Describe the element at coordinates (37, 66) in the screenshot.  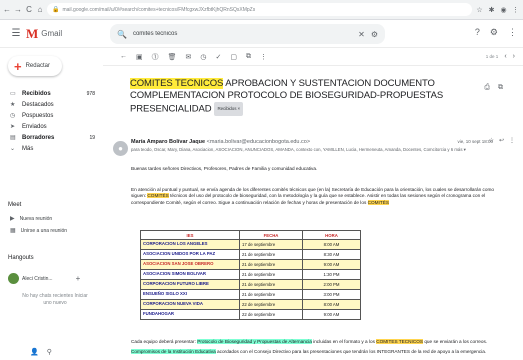
I see `compose-label: Redactar` at that location.